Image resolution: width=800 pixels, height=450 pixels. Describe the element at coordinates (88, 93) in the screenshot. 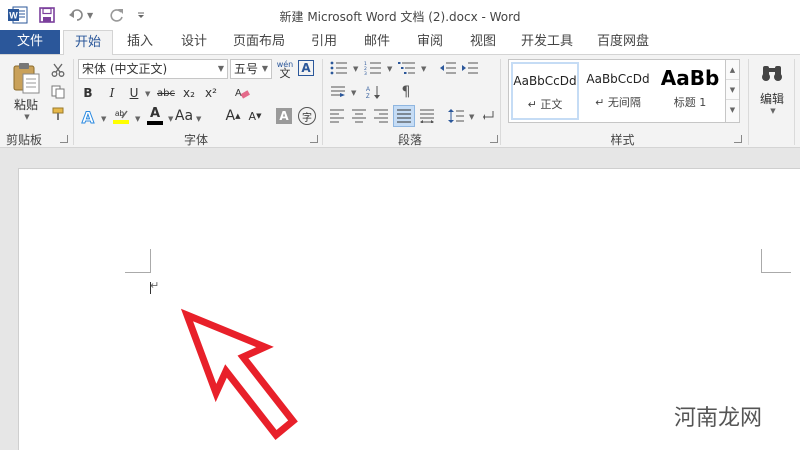

I see `bold-button: B` at that location.